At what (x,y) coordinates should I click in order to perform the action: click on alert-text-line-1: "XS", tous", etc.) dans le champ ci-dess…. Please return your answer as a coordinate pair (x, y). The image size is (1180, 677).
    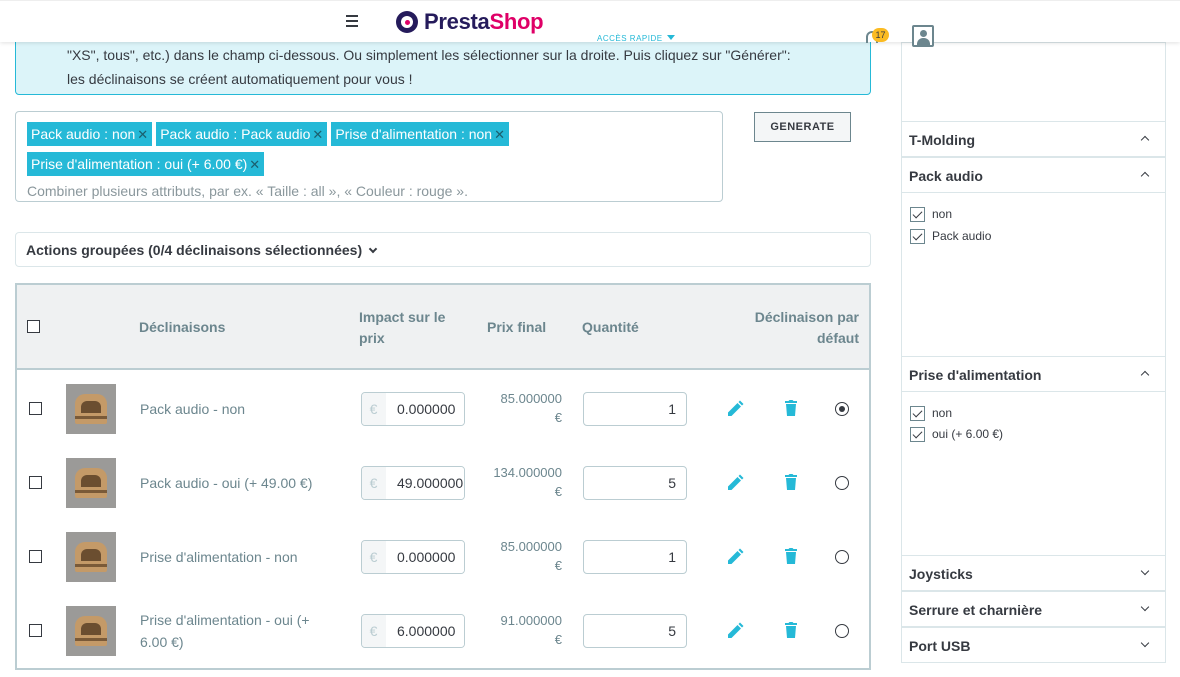
    Looking at the image, I should click on (429, 55).